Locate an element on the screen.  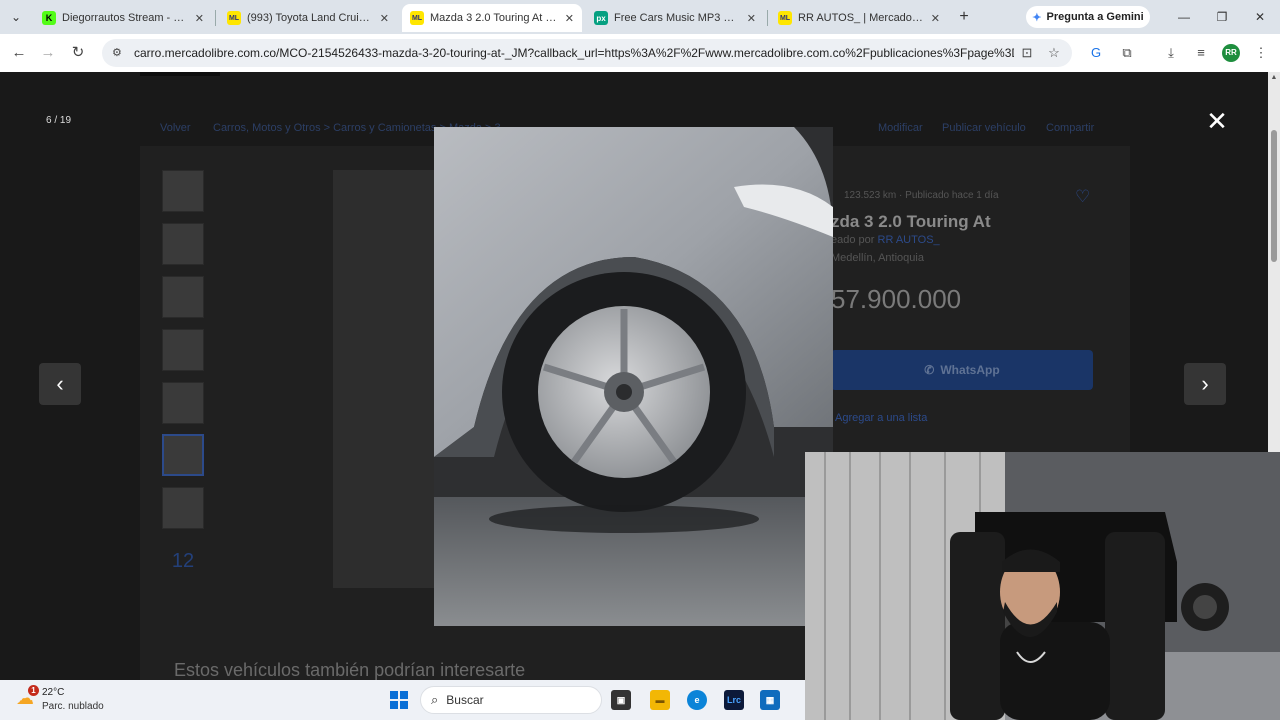
close-lightbox-icon: ✕ is located at coordinates (1217, 121).